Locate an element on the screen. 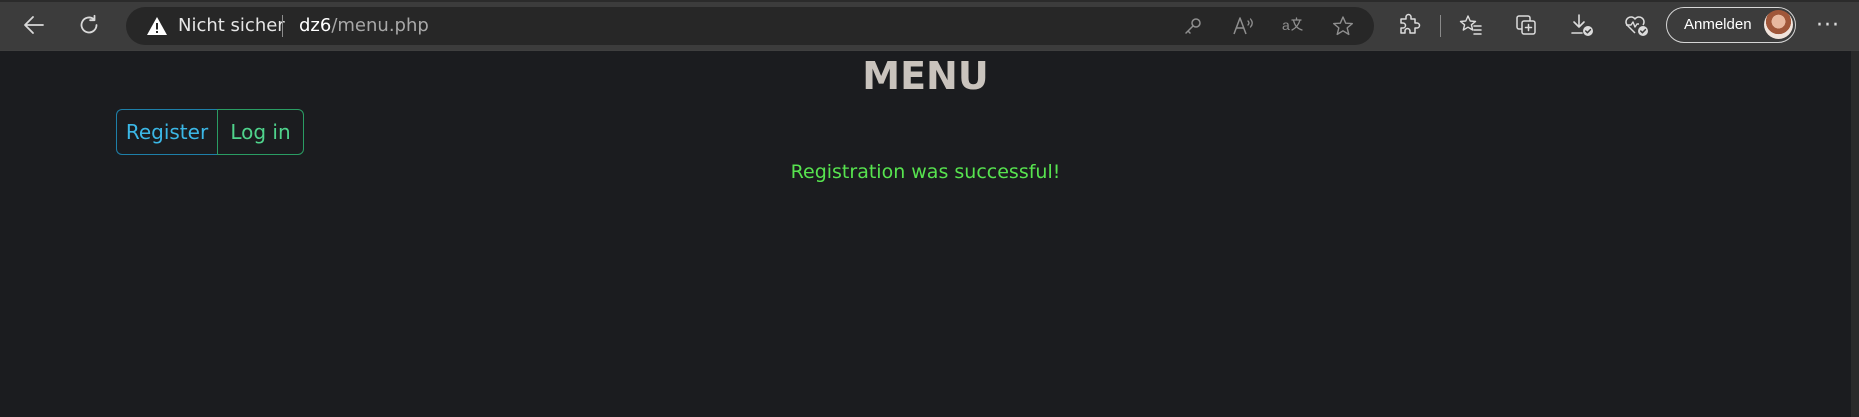 The height and width of the screenshot is (417, 1859). browser-toolbar: Nicht sicher dz6/menu.php a Anmelden ··· is located at coordinates (929, 25).